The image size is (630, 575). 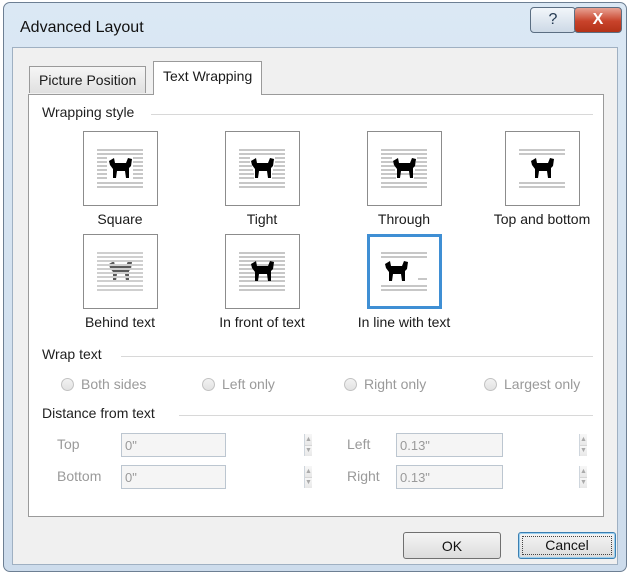 What do you see at coordinates (120, 322) in the screenshot?
I see `wrap-label-behind-text: Behind text` at bounding box center [120, 322].